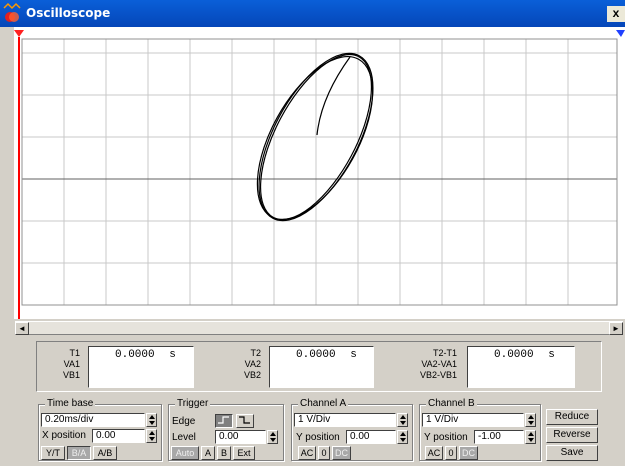  Describe the element at coordinates (184, 421) in the screenshot. I see `edge-label: Edge` at that location.